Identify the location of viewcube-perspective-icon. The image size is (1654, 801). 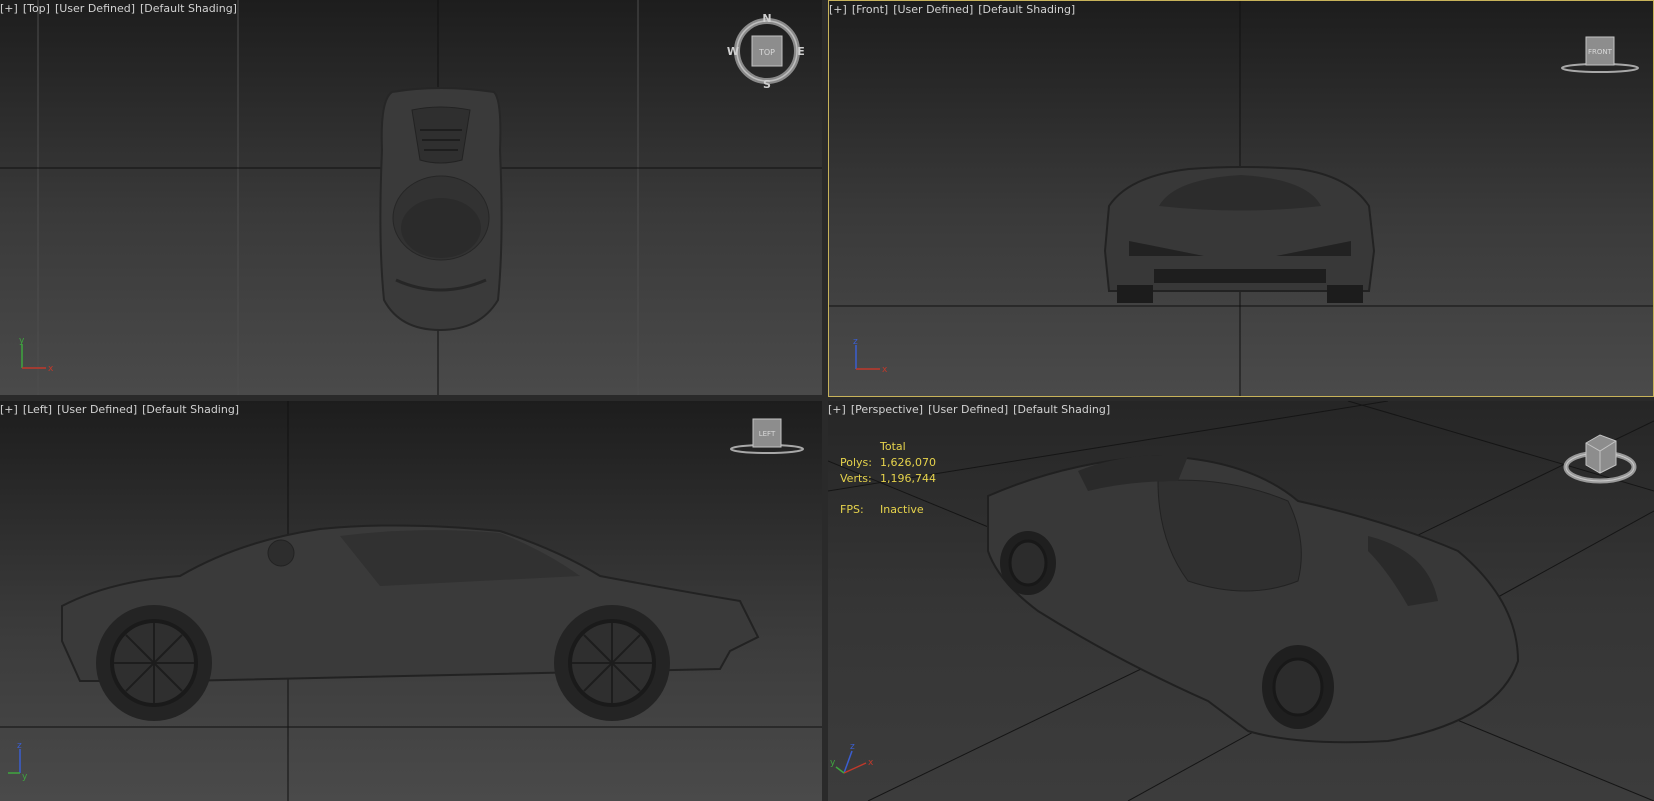
(1601, 454).